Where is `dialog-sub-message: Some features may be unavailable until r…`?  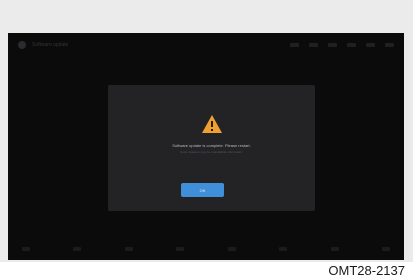
dialog-sub-message: Some features may be unavailable until r… is located at coordinates (211, 152).